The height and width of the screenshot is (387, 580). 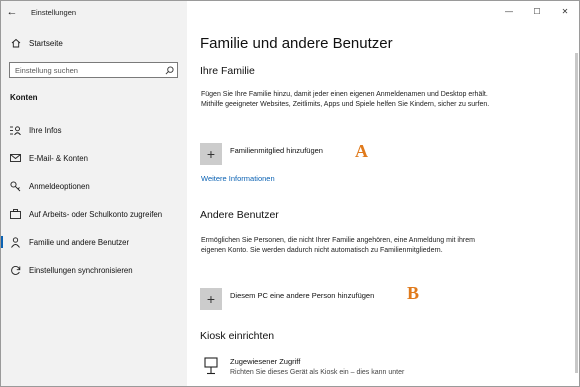 I want to click on sidebar-item-sync: Einstellungen synchronisieren, so click(x=94, y=270).